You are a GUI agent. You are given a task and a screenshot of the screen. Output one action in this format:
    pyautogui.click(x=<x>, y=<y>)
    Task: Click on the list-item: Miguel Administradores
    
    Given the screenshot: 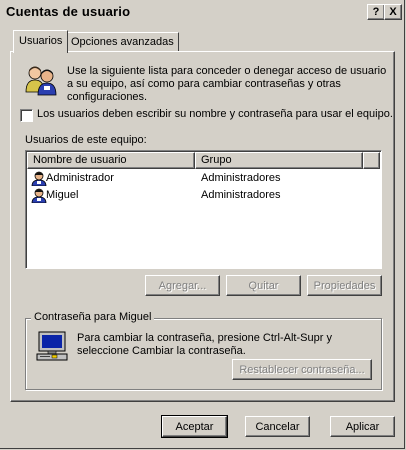 What is the action you would take?
    pyautogui.click(x=201, y=195)
    